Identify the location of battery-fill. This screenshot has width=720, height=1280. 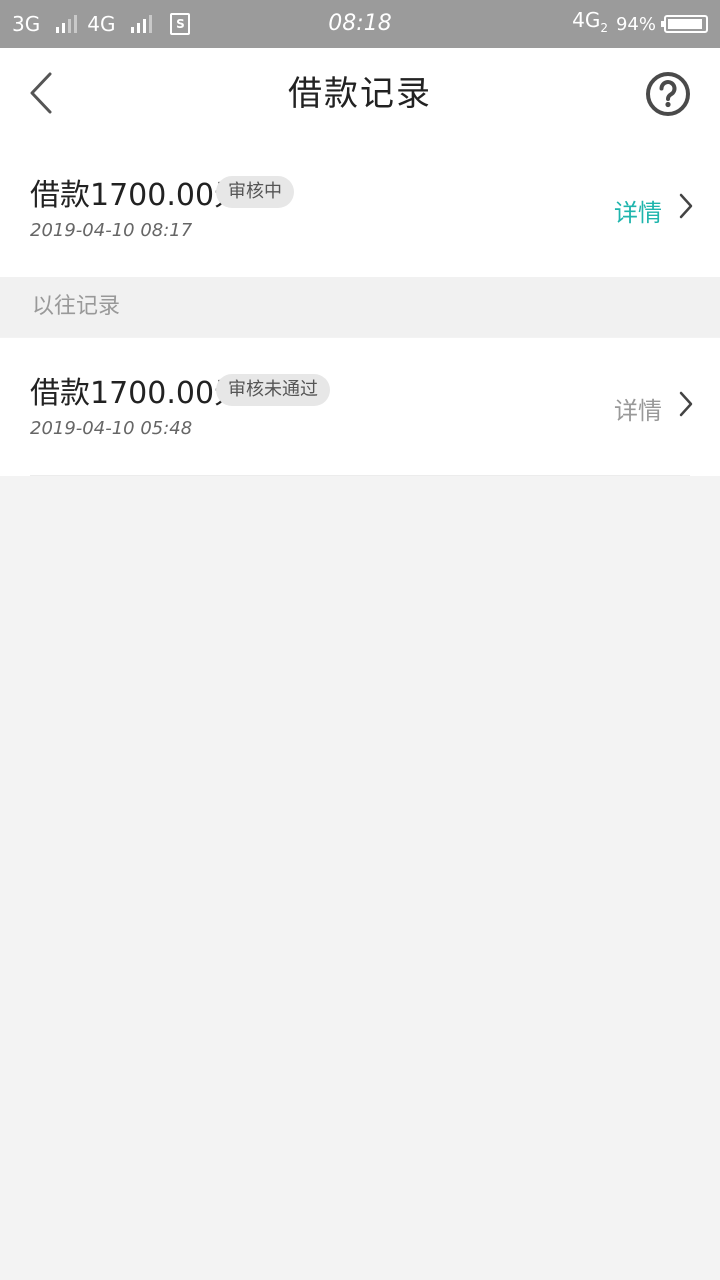
(685, 24).